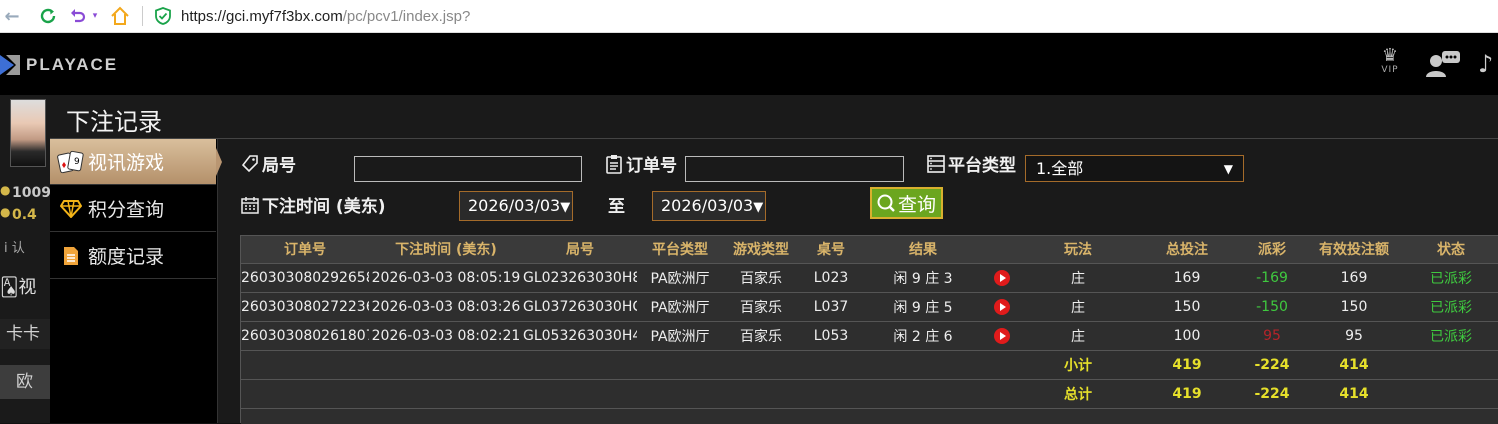 The height and width of the screenshot is (424, 1498). I want to click on cell-payout: 95, so click(1272, 336).